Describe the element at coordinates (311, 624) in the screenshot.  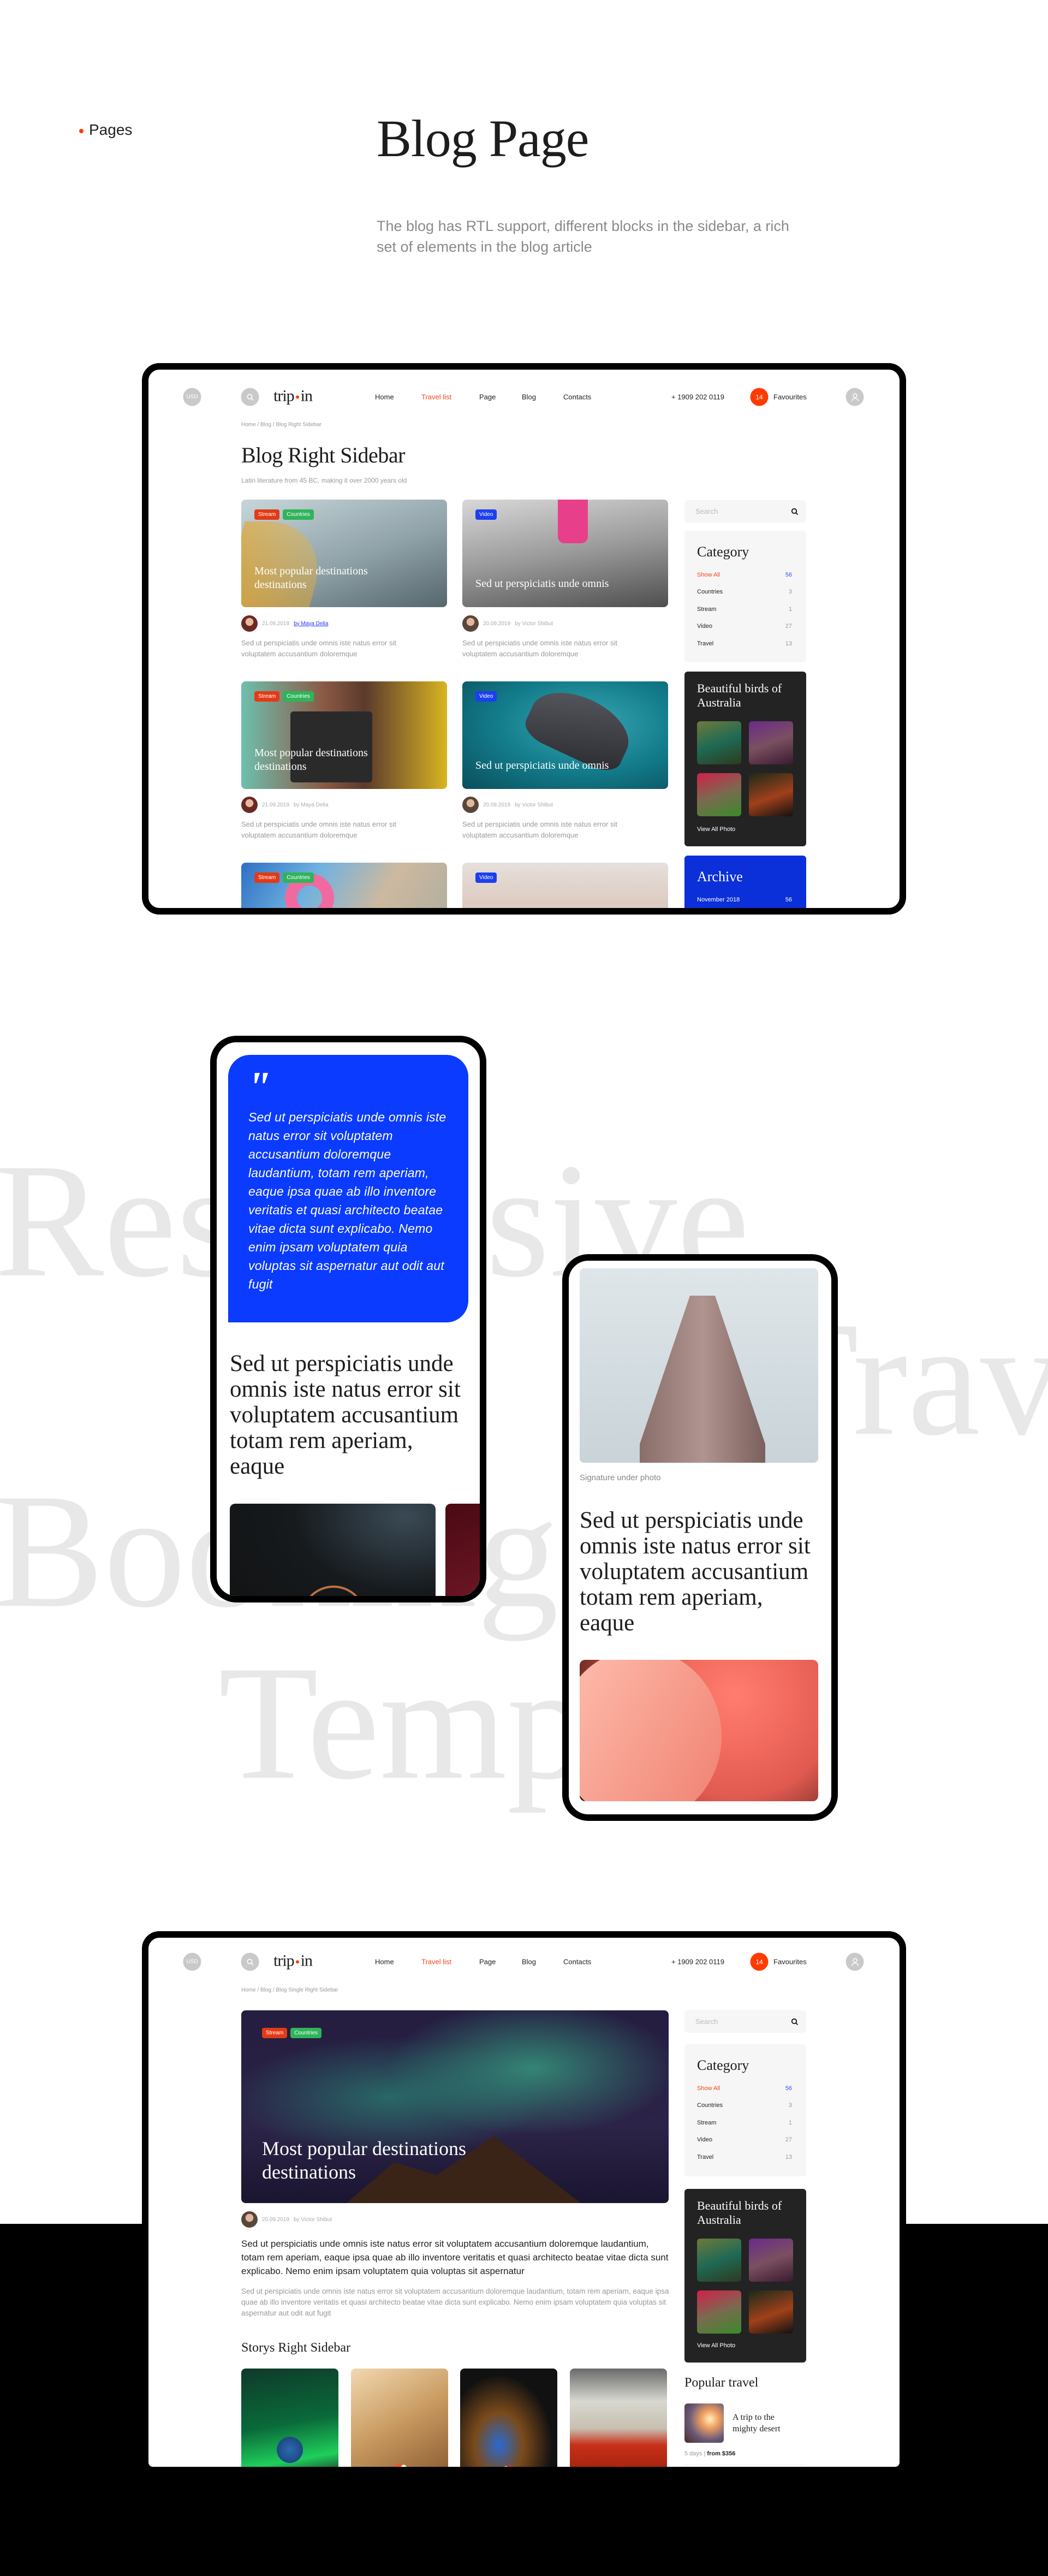
I see `author-link: by Maya Delia` at that location.